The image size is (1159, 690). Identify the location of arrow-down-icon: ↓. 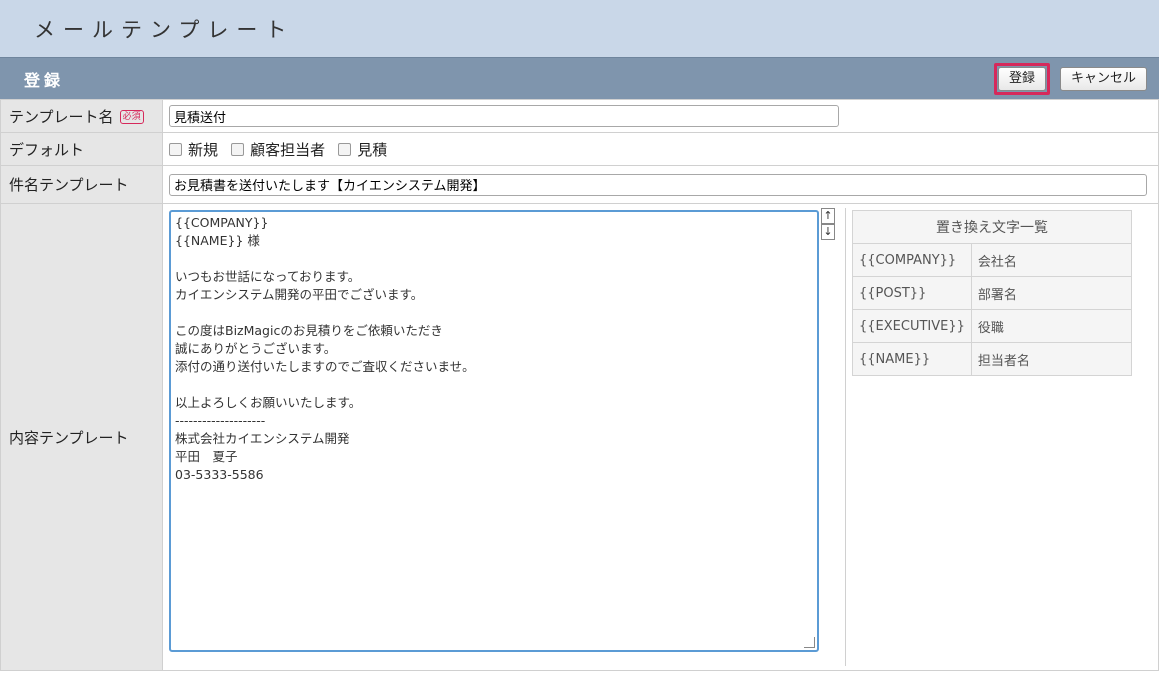
(828, 232).